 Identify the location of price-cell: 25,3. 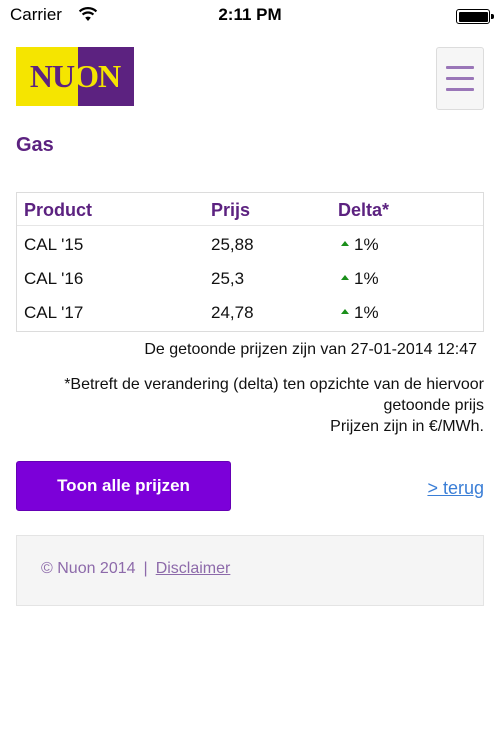
(228, 278).